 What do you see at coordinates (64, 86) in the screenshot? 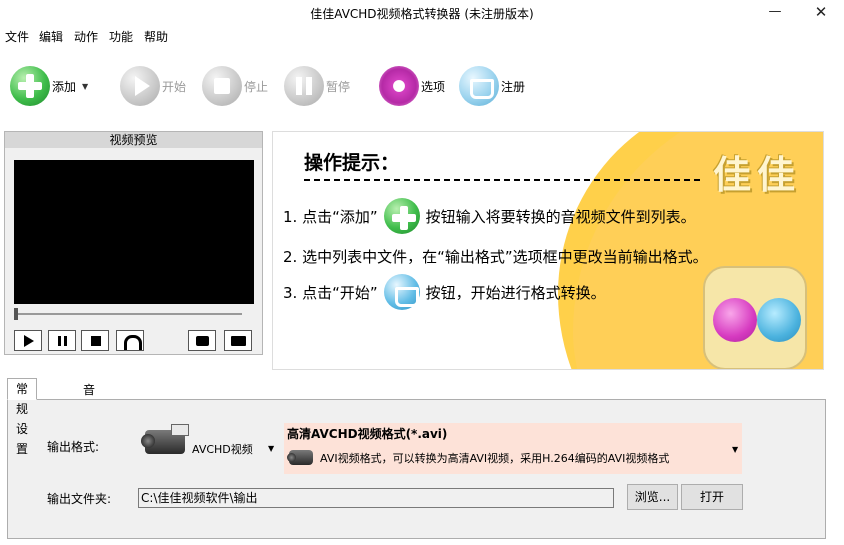
I see `add-label: 添加` at bounding box center [64, 86].